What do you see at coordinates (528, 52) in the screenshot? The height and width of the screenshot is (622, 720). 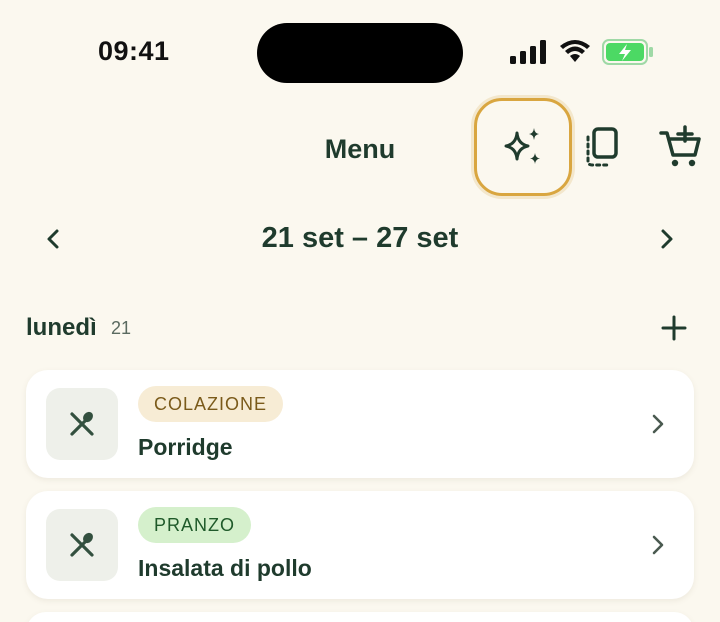 I see `signal-icon` at bounding box center [528, 52].